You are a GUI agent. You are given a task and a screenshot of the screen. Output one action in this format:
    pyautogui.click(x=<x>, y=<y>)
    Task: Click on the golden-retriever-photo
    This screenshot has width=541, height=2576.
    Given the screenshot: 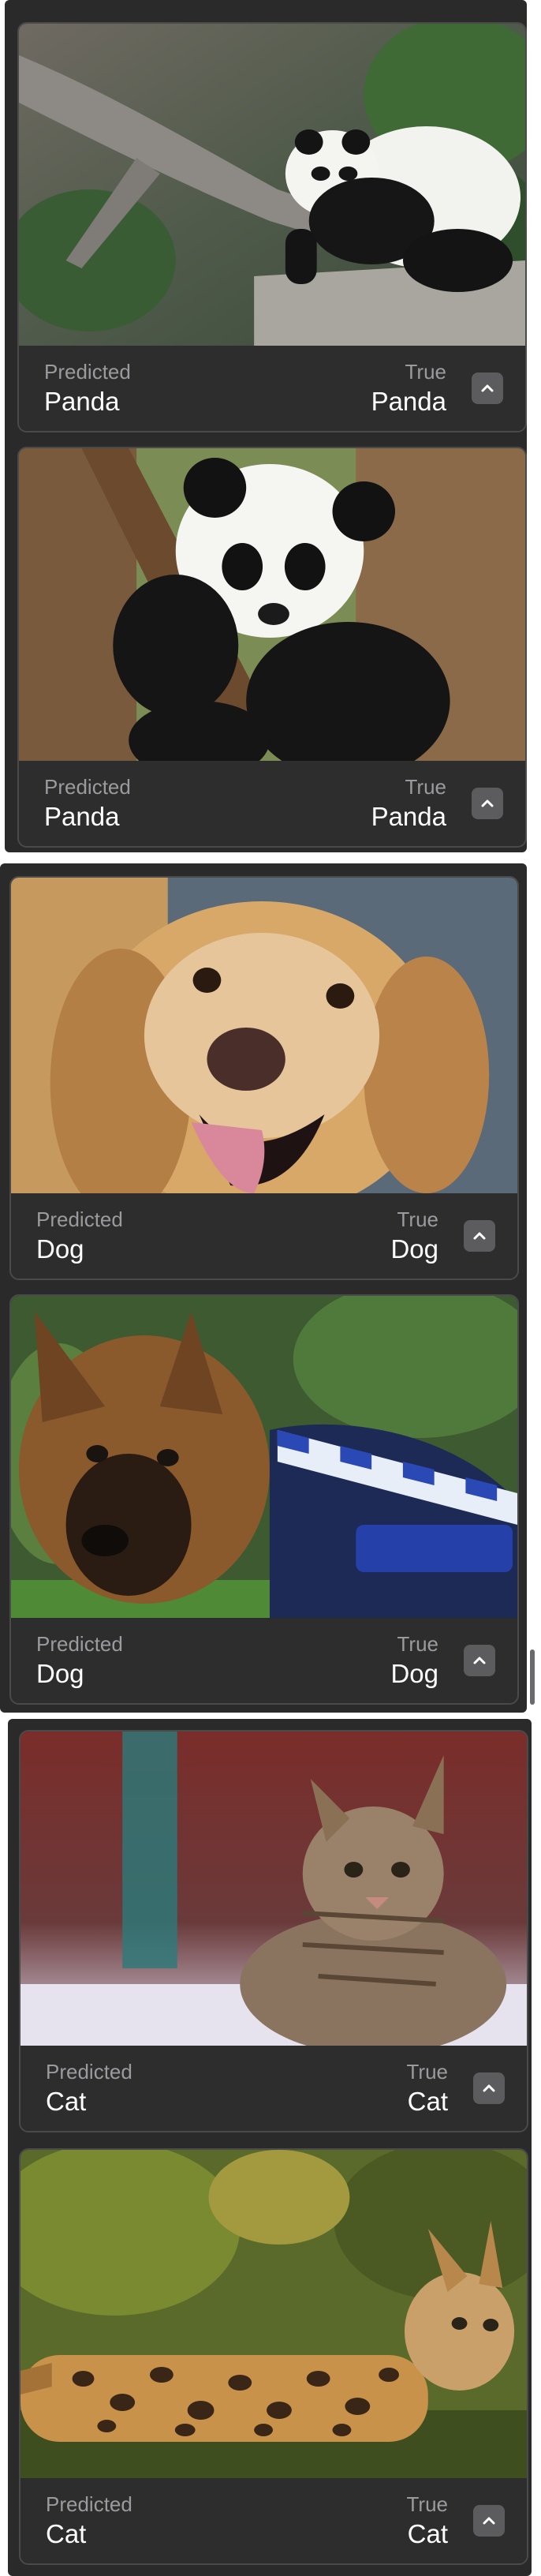 What is the action you would take?
    pyautogui.click(x=264, y=1037)
    